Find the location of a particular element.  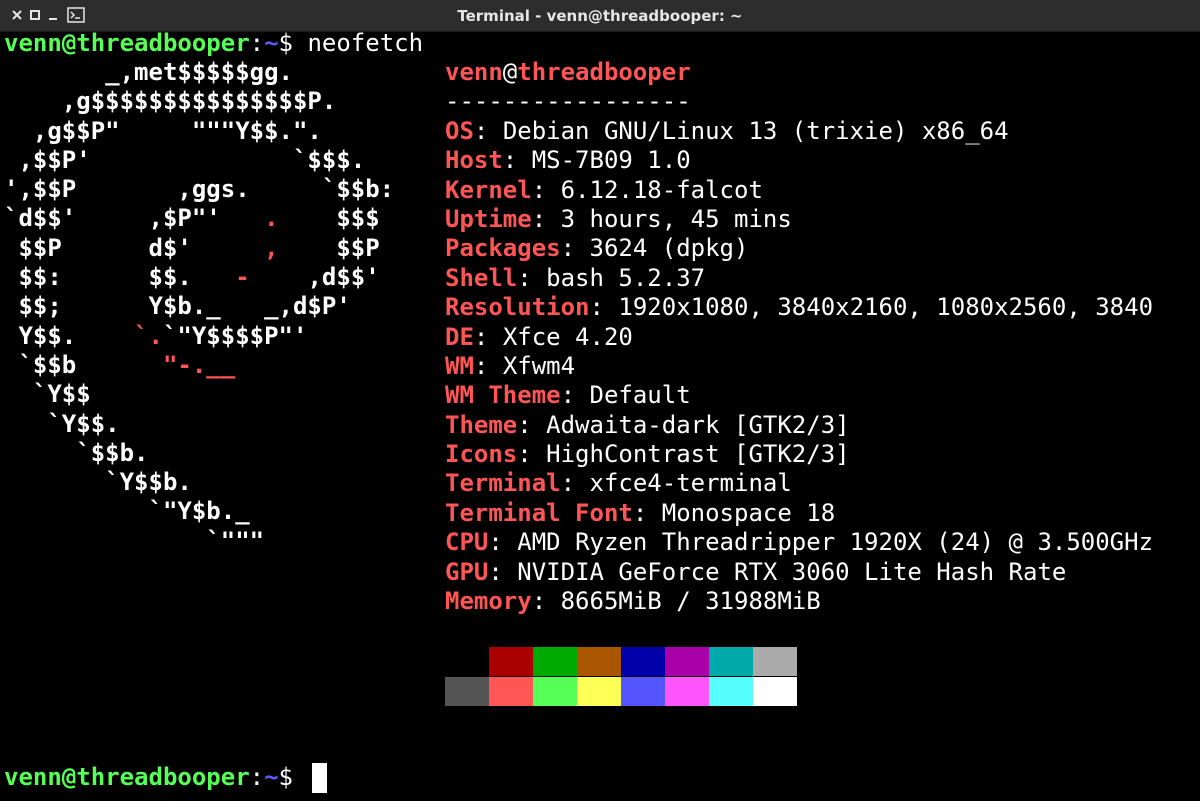

info-row-terminal-font: Terminal Font: Monospace 18 is located at coordinates (640, 512).